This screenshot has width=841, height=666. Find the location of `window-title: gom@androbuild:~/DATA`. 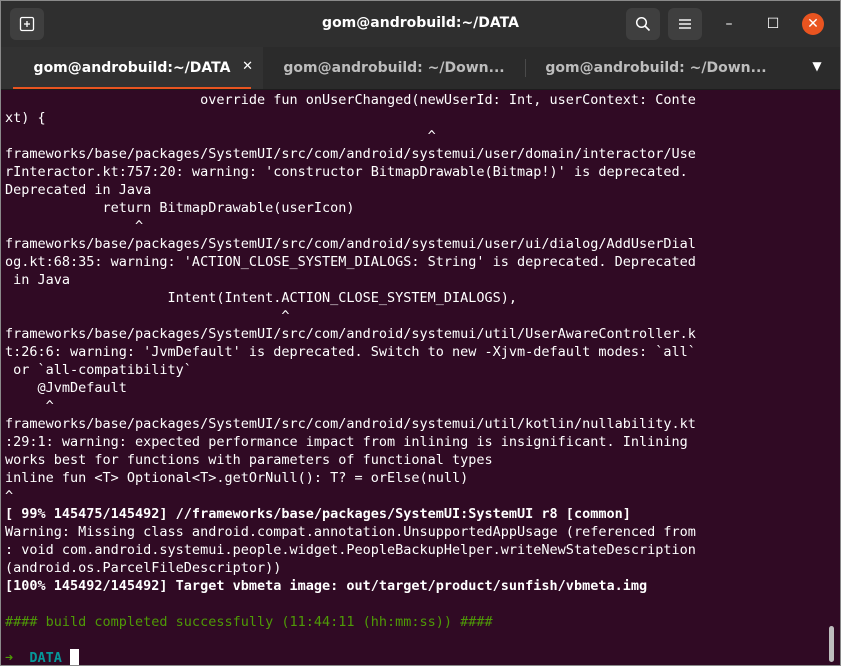

window-title: gom@androbuild:~/DATA is located at coordinates (420, 23).